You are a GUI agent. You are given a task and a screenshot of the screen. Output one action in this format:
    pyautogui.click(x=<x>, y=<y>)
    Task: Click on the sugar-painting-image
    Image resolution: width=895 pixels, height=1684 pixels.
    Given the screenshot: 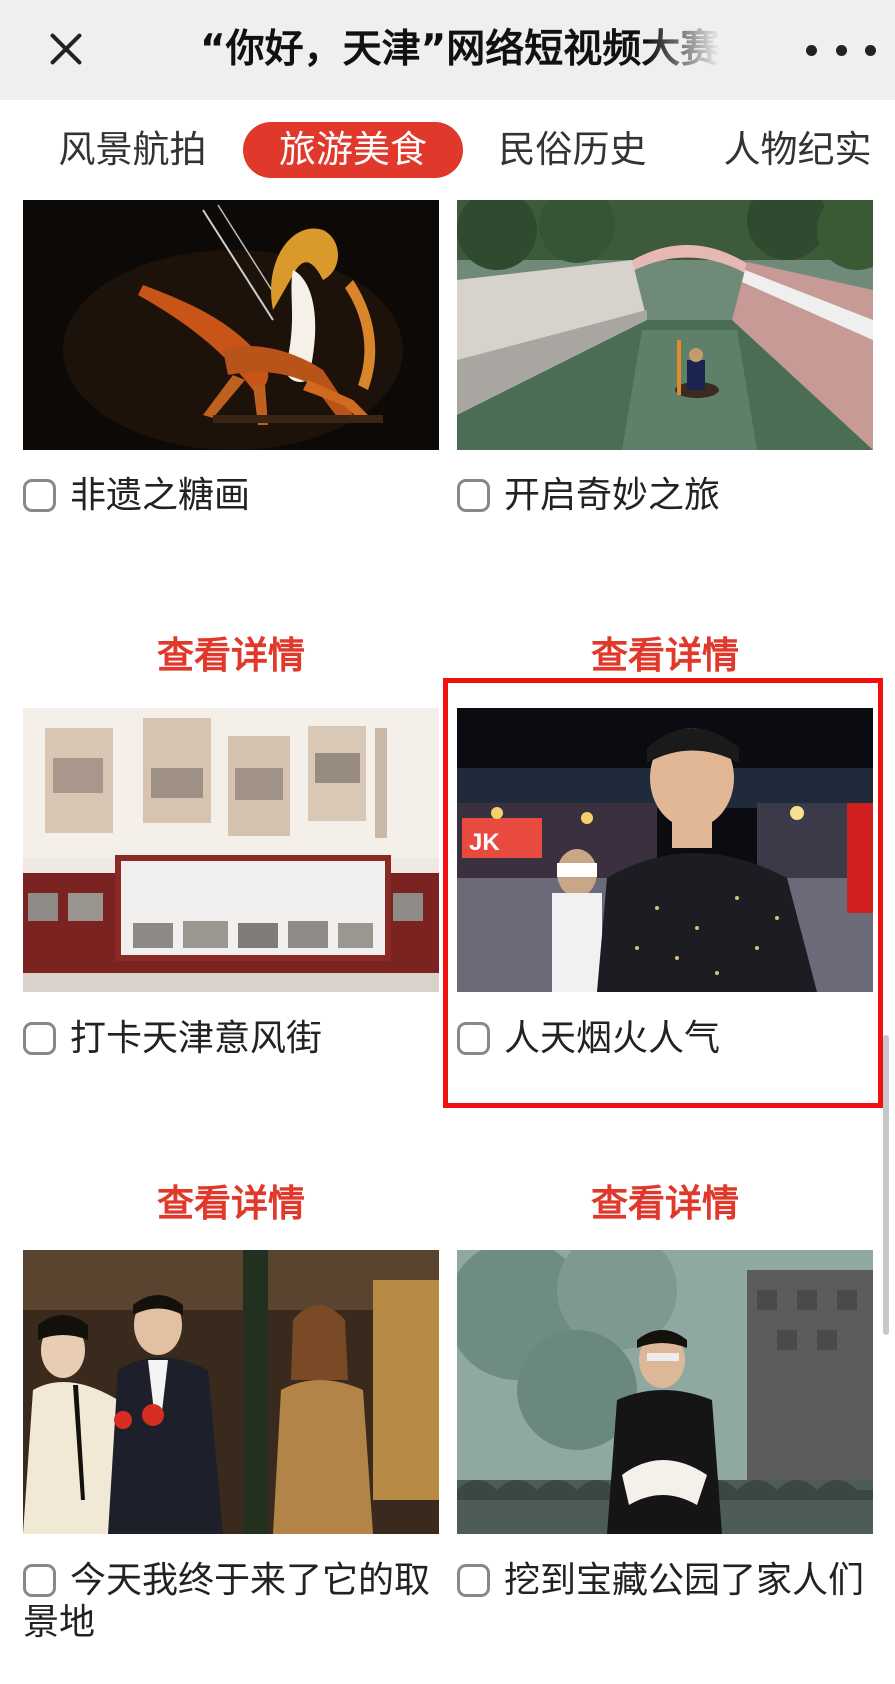 What is the action you would take?
    pyautogui.click(x=231, y=325)
    